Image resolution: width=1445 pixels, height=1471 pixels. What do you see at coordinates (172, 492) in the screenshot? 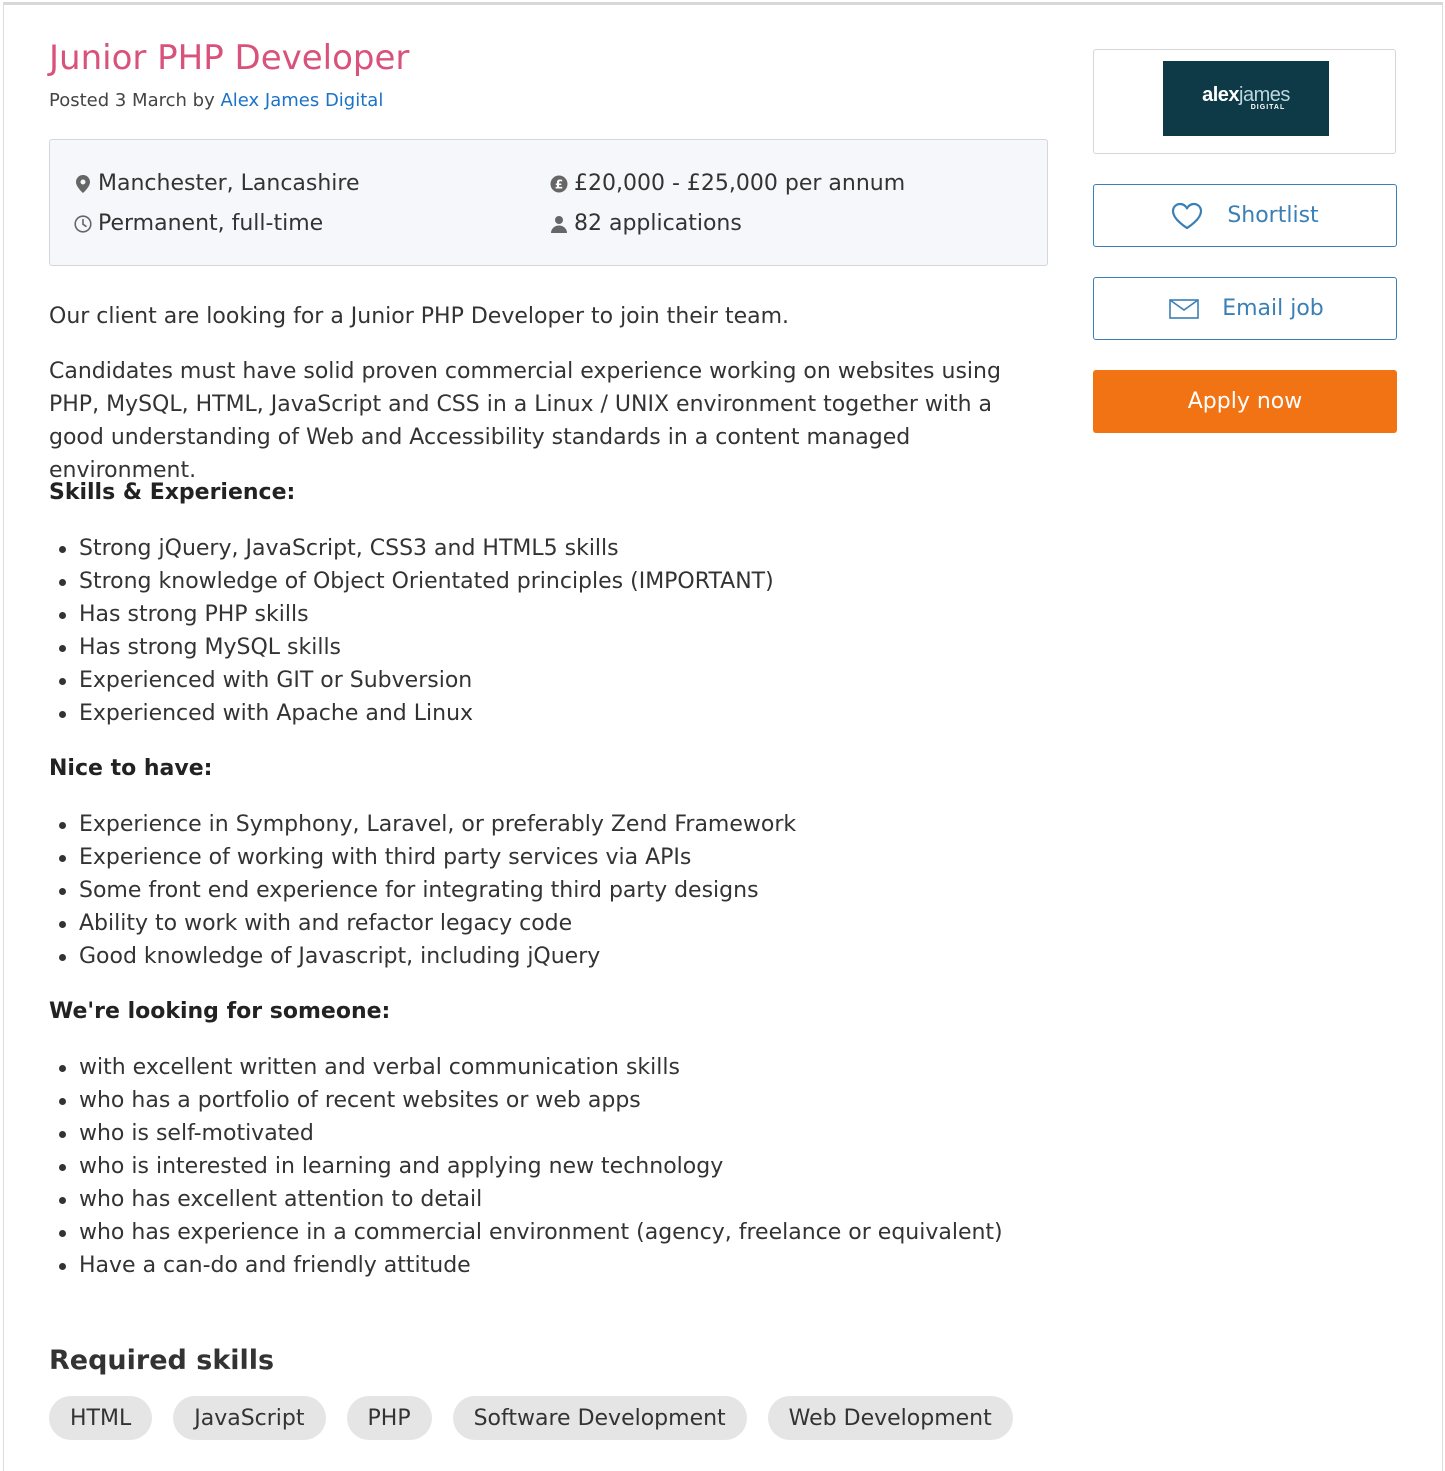
I see `skills-heading: Skills & Experience:` at bounding box center [172, 492].